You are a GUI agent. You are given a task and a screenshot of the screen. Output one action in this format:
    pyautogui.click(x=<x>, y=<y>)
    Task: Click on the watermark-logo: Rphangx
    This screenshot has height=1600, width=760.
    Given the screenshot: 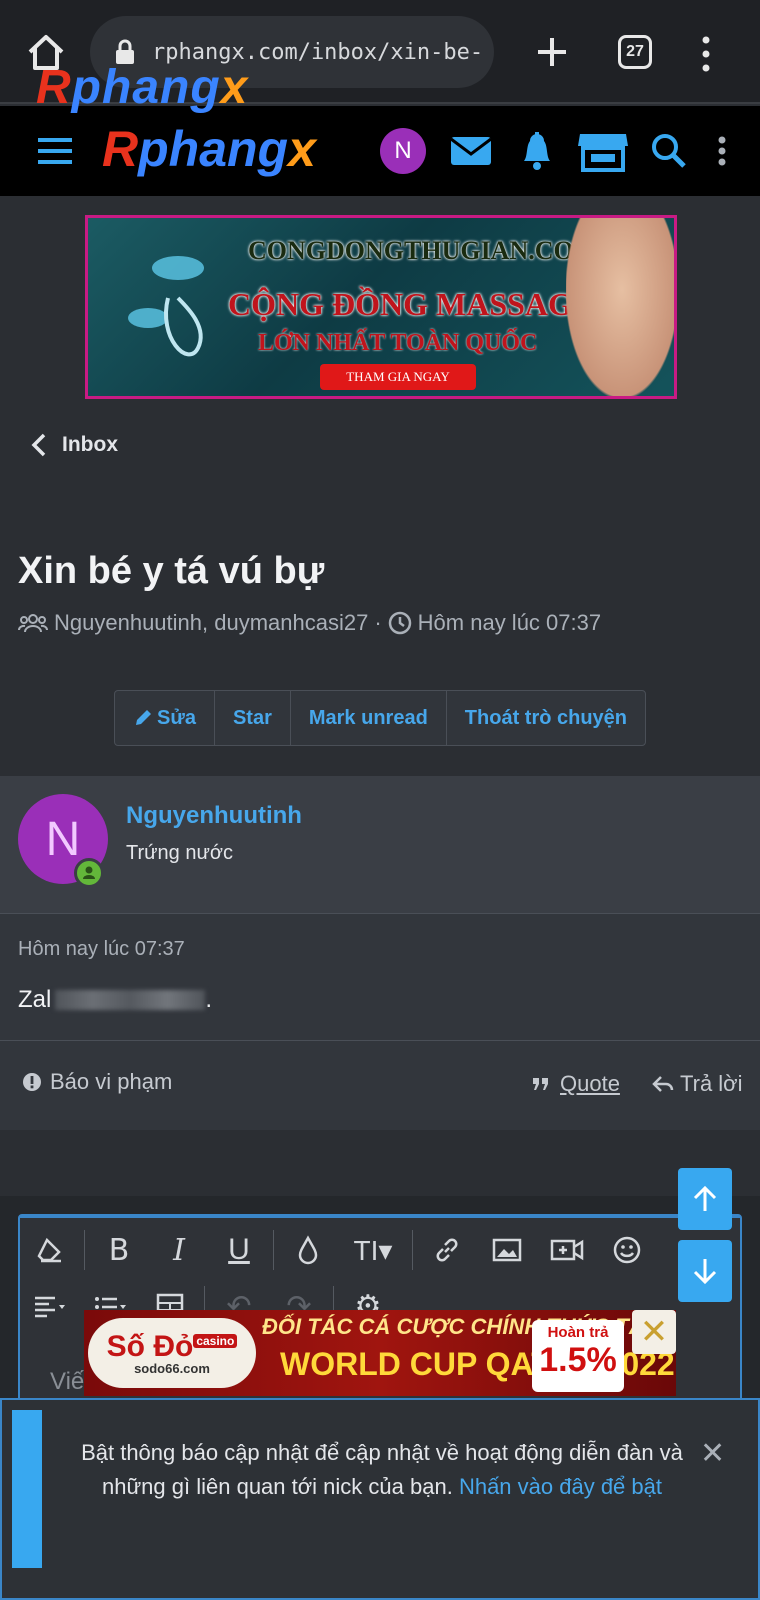 What is the action you would take?
    pyautogui.click(x=142, y=87)
    